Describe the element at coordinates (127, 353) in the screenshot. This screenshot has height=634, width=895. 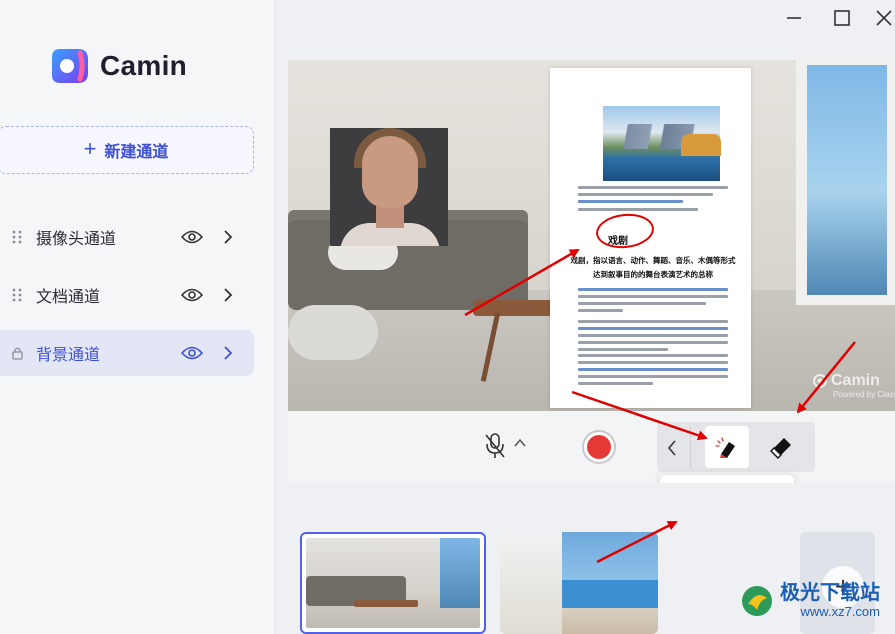
I see `sidebar-item-background: 背景通道` at that location.